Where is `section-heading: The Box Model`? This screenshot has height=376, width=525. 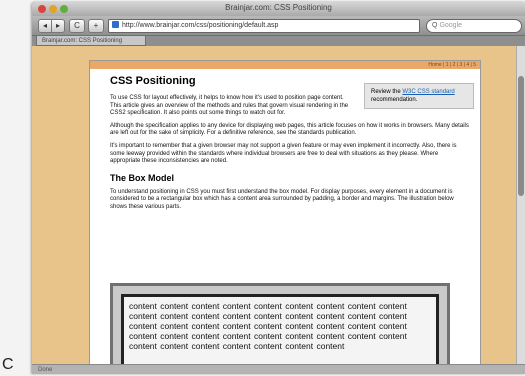 section-heading: The Box Model is located at coordinates (142, 177).